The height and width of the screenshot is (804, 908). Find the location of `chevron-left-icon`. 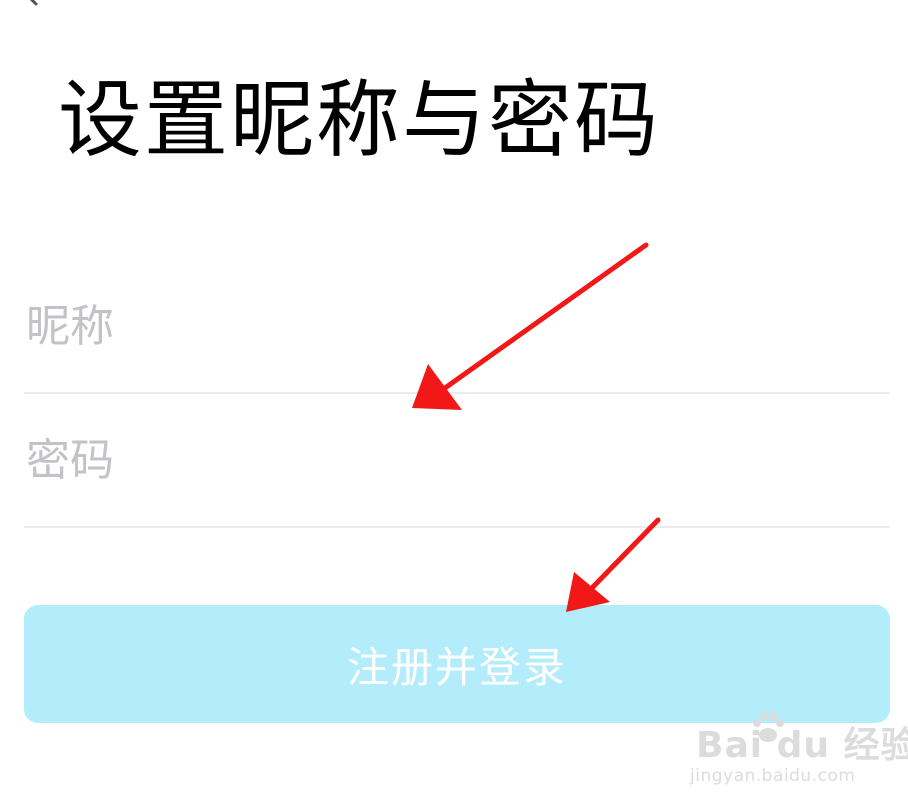

chevron-left-icon is located at coordinates (32, 3).